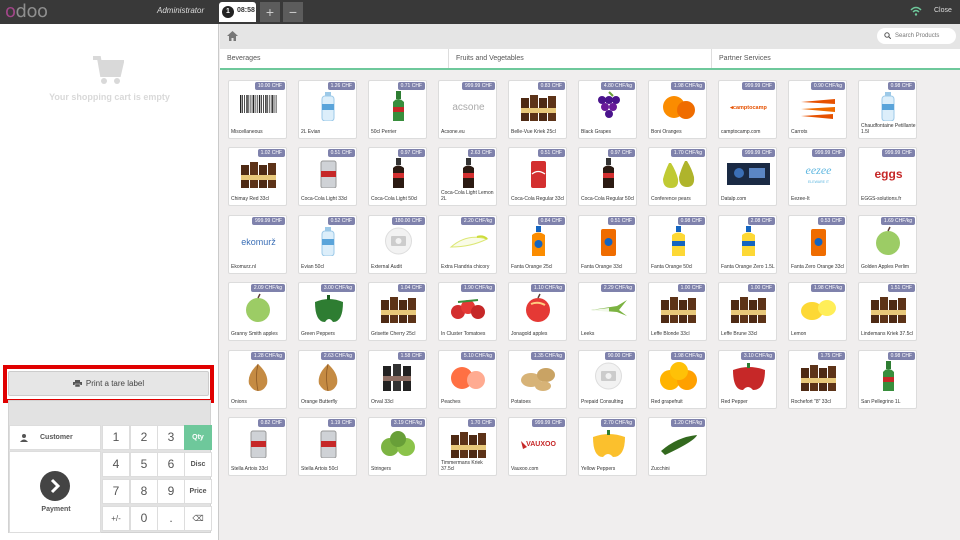  I want to click on delete-order-button: −, so click(293, 12).